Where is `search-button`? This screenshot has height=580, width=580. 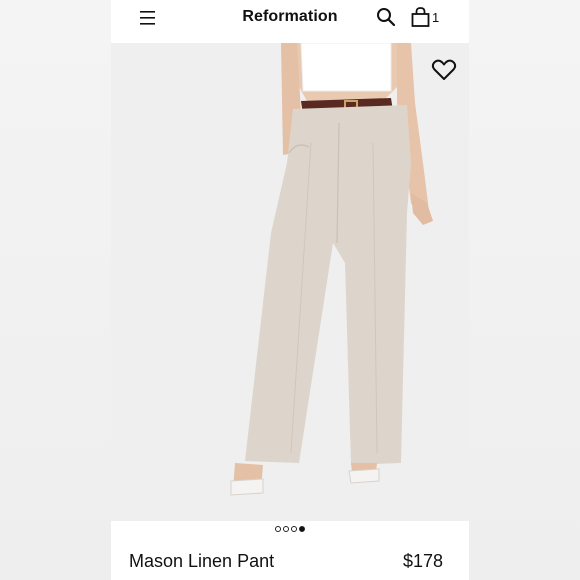
search-button is located at coordinates (386, 17).